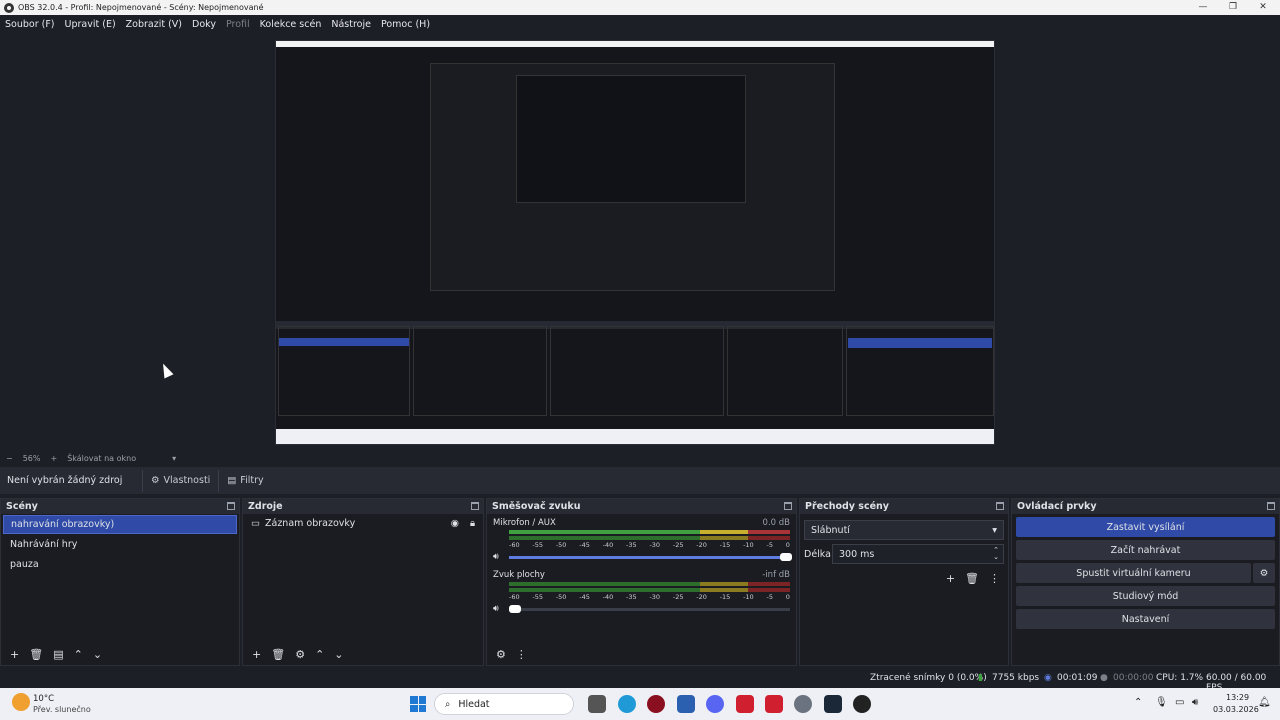  Describe the element at coordinates (862, 704) in the screenshot. I see `obs-icon` at that location.